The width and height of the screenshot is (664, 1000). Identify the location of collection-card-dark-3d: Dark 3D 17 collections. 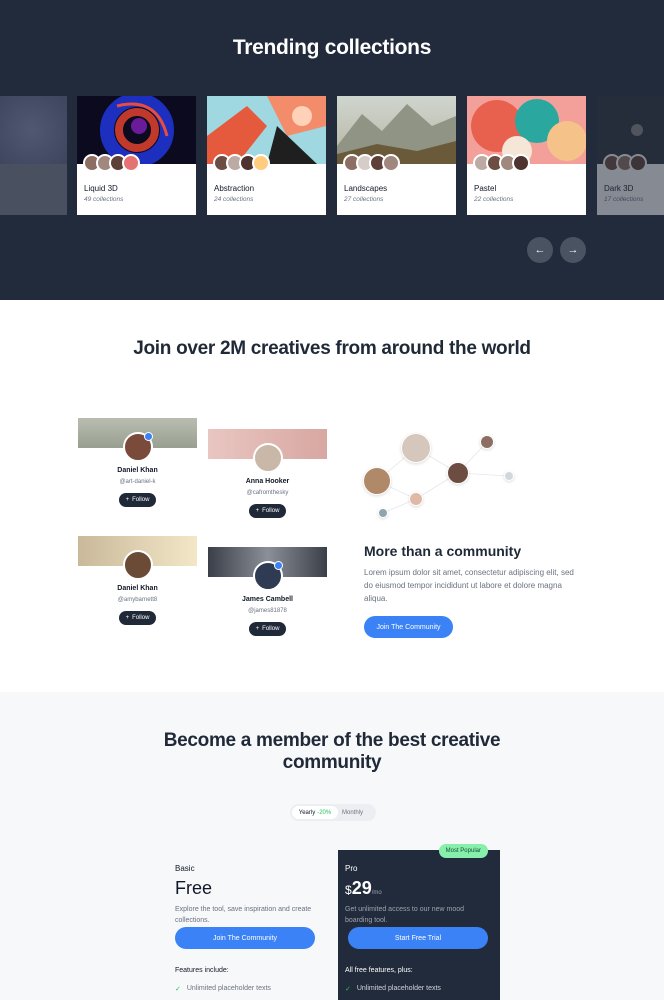
(630, 155).